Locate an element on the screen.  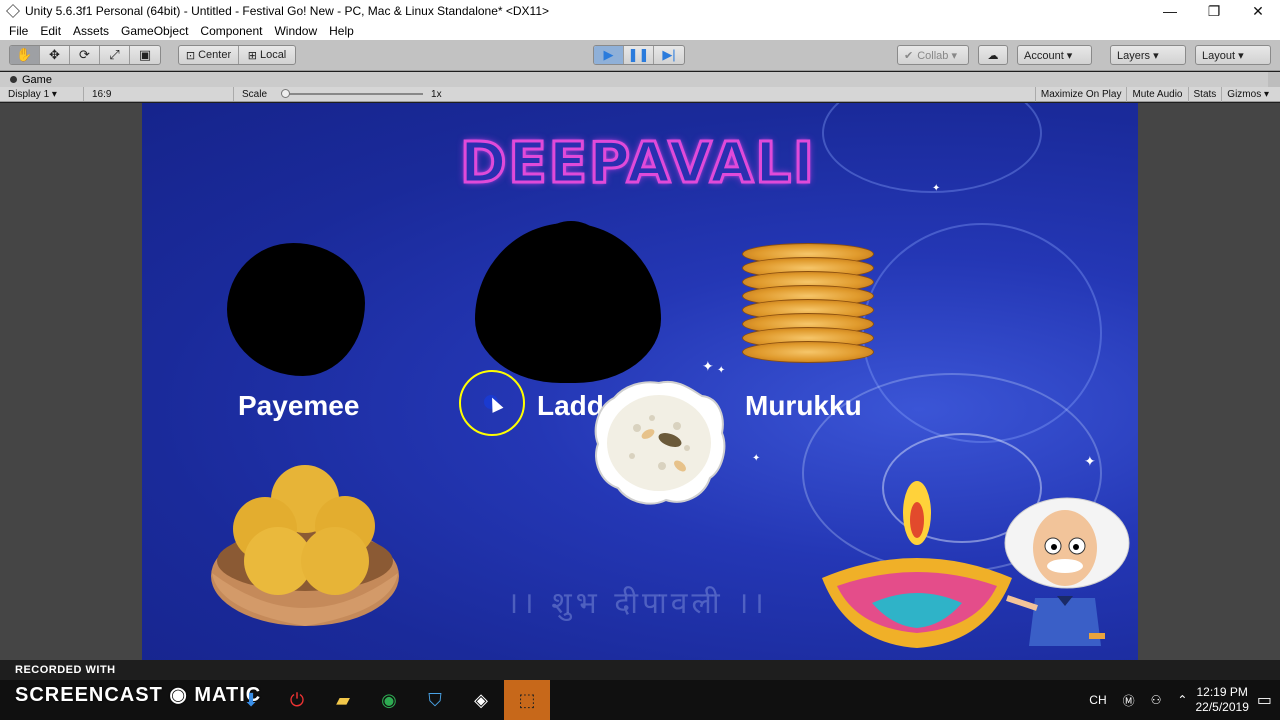
recorded-with-label: RECORDED WITH is located at coordinates (65, 670).